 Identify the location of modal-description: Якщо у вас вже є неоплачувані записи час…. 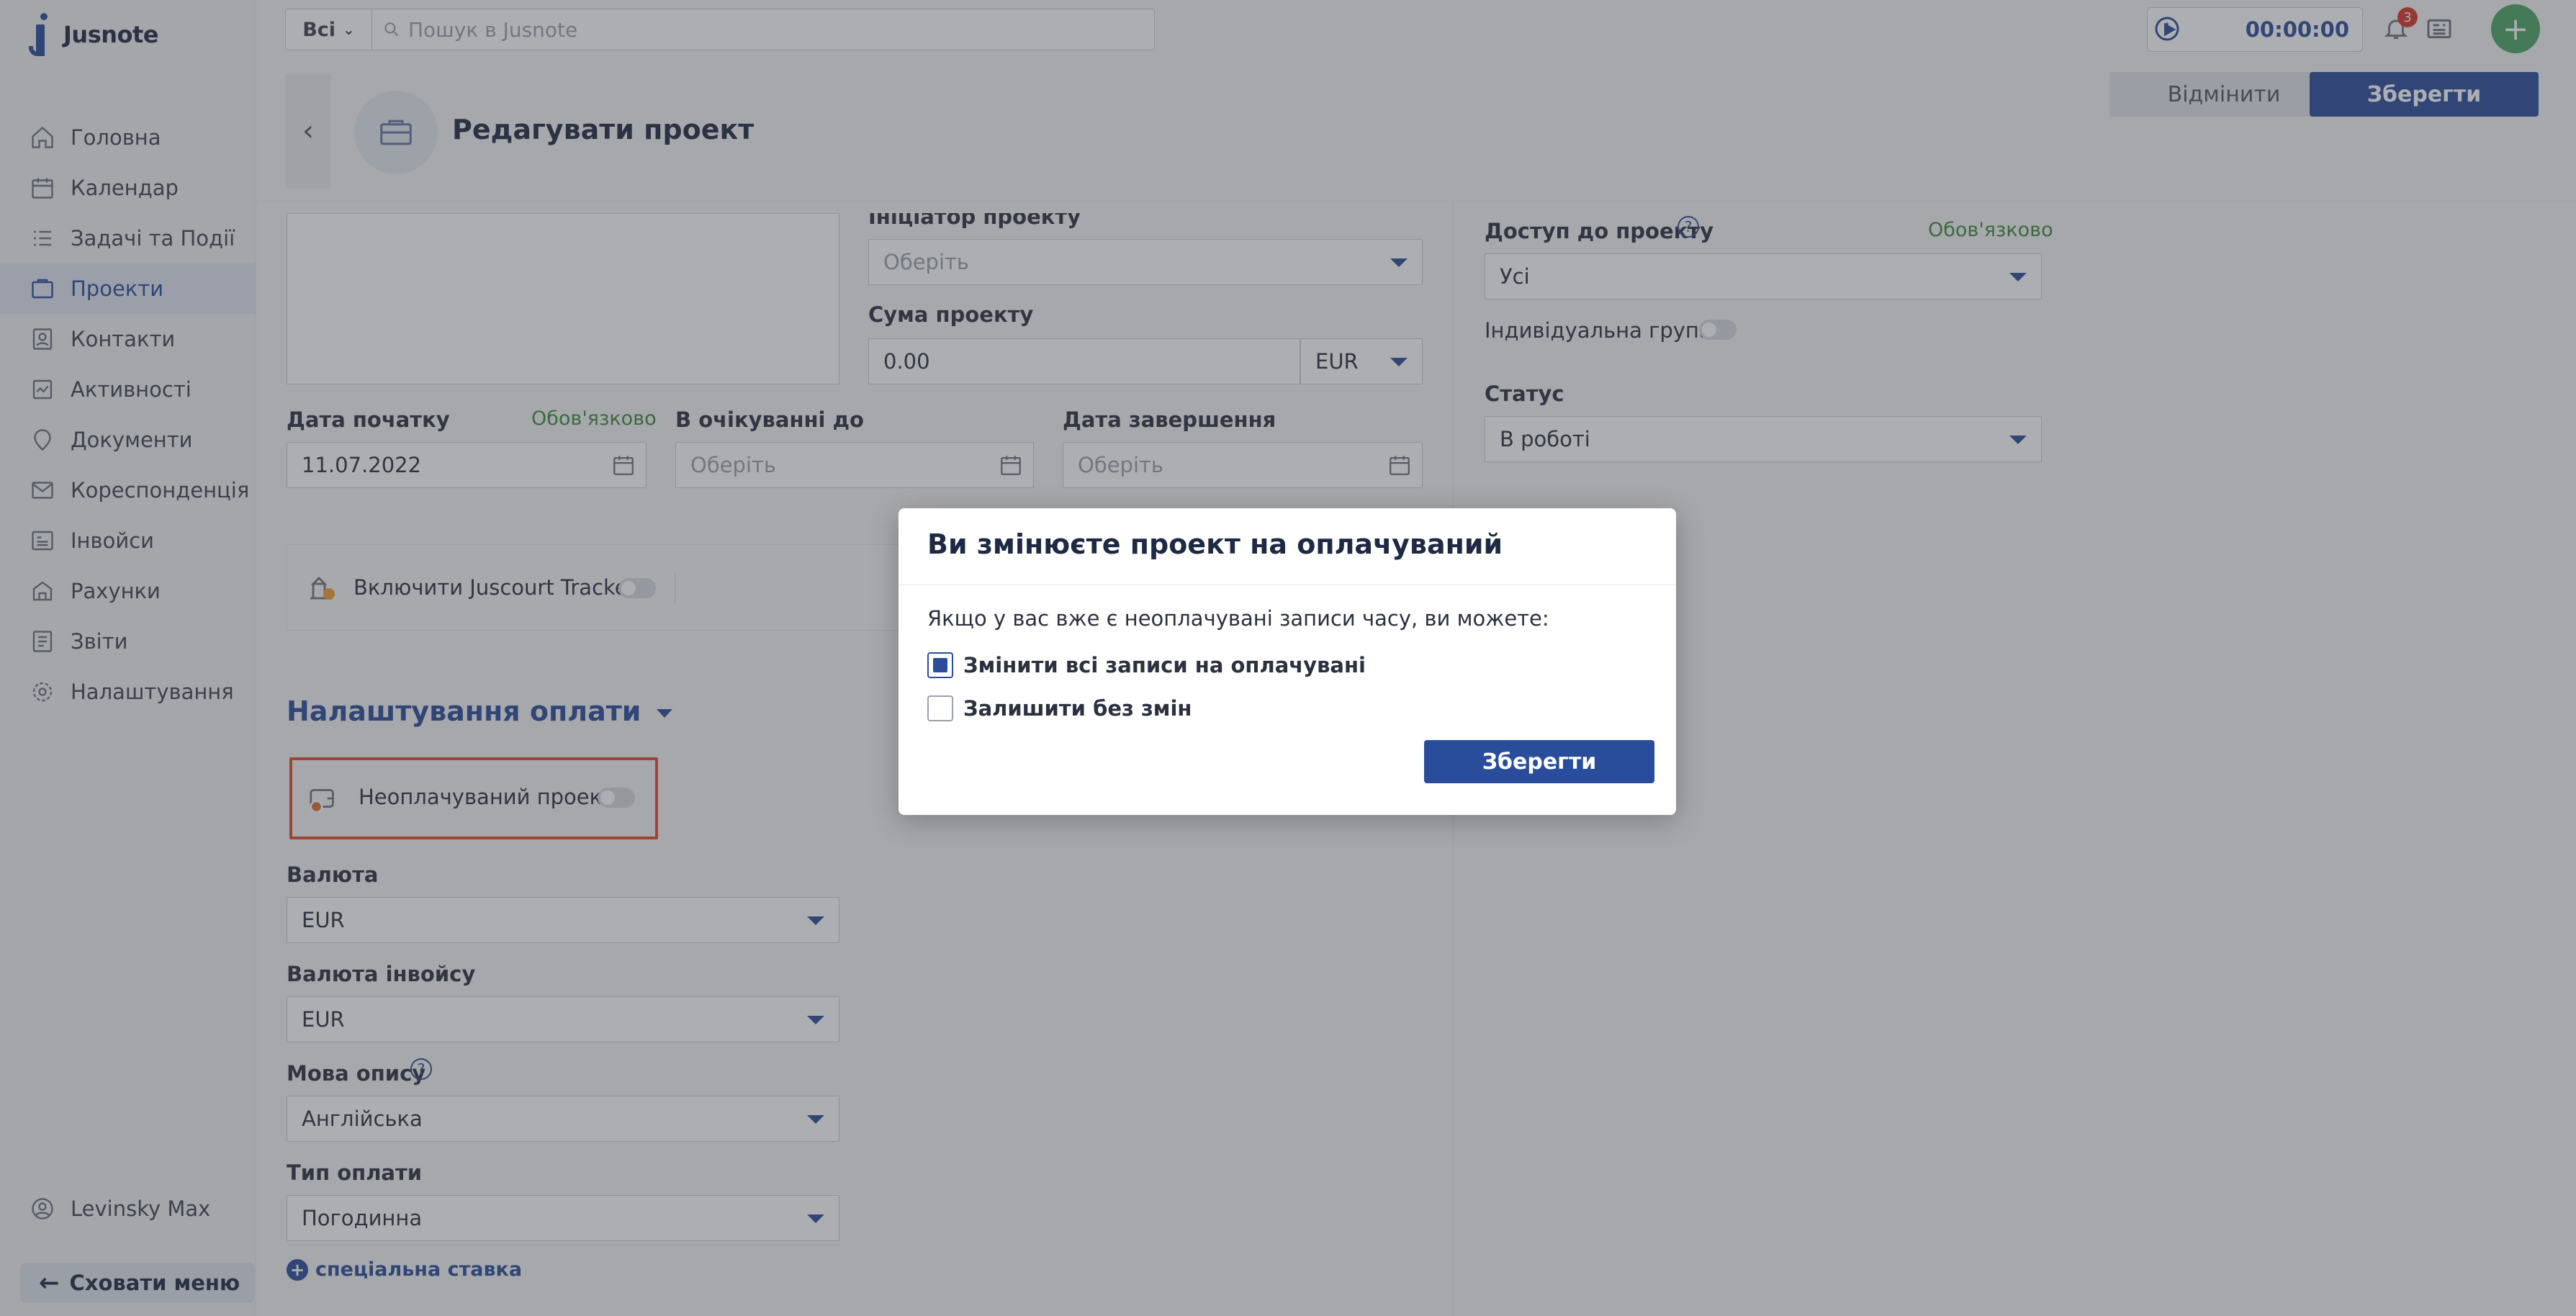
(1238, 619).